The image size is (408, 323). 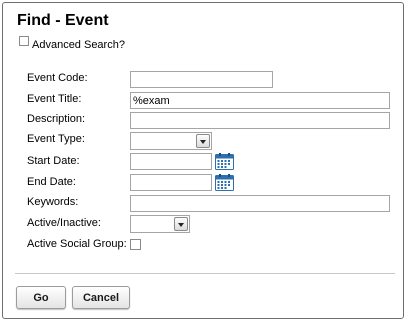 What do you see at coordinates (54, 99) in the screenshot?
I see `event-title-label: Event Title:` at bounding box center [54, 99].